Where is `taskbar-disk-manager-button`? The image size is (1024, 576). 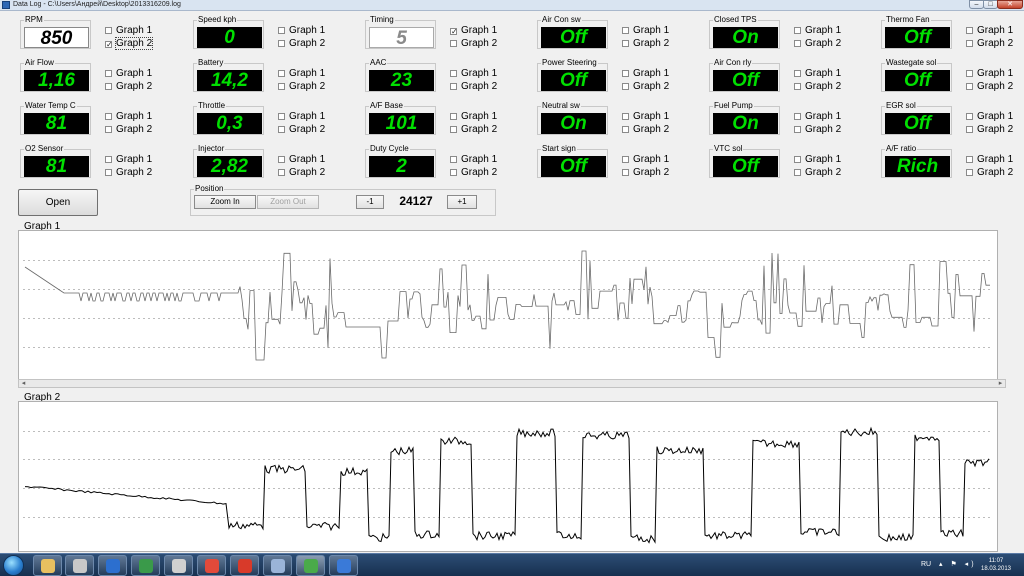 taskbar-disk-manager-button is located at coordinates (79, 565).